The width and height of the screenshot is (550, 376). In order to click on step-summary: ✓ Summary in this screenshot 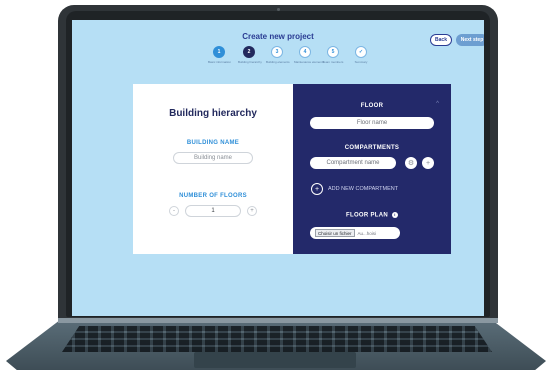, I will do `click(361, 55)`.